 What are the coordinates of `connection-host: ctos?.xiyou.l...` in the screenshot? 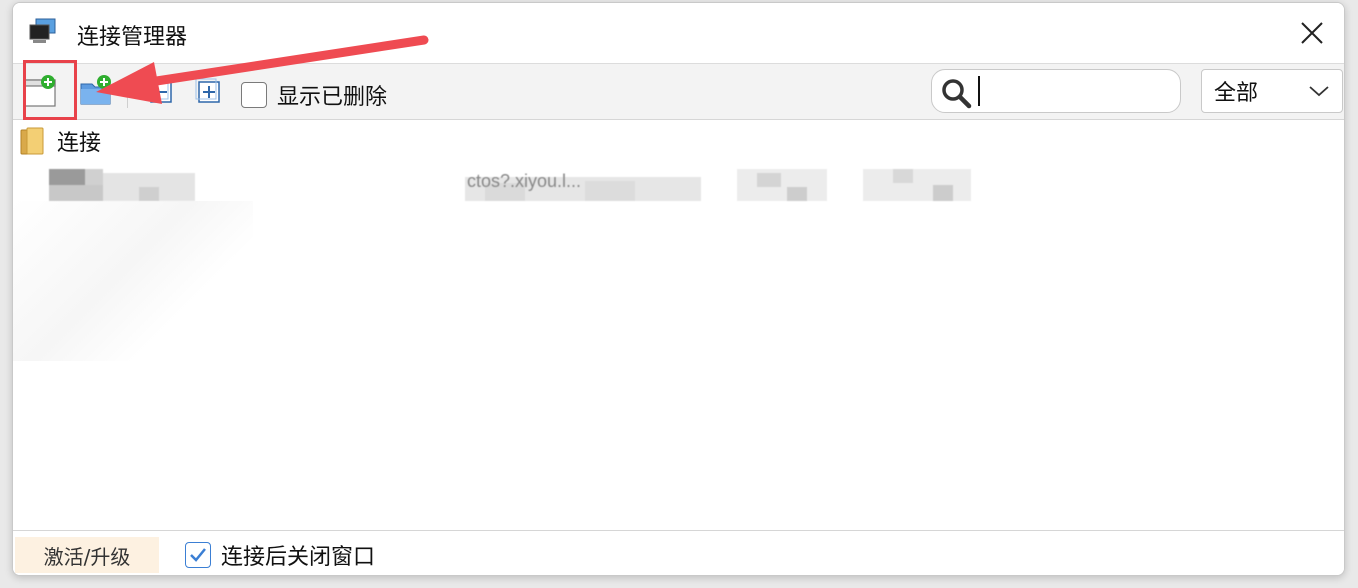 It's located at (583, 185).